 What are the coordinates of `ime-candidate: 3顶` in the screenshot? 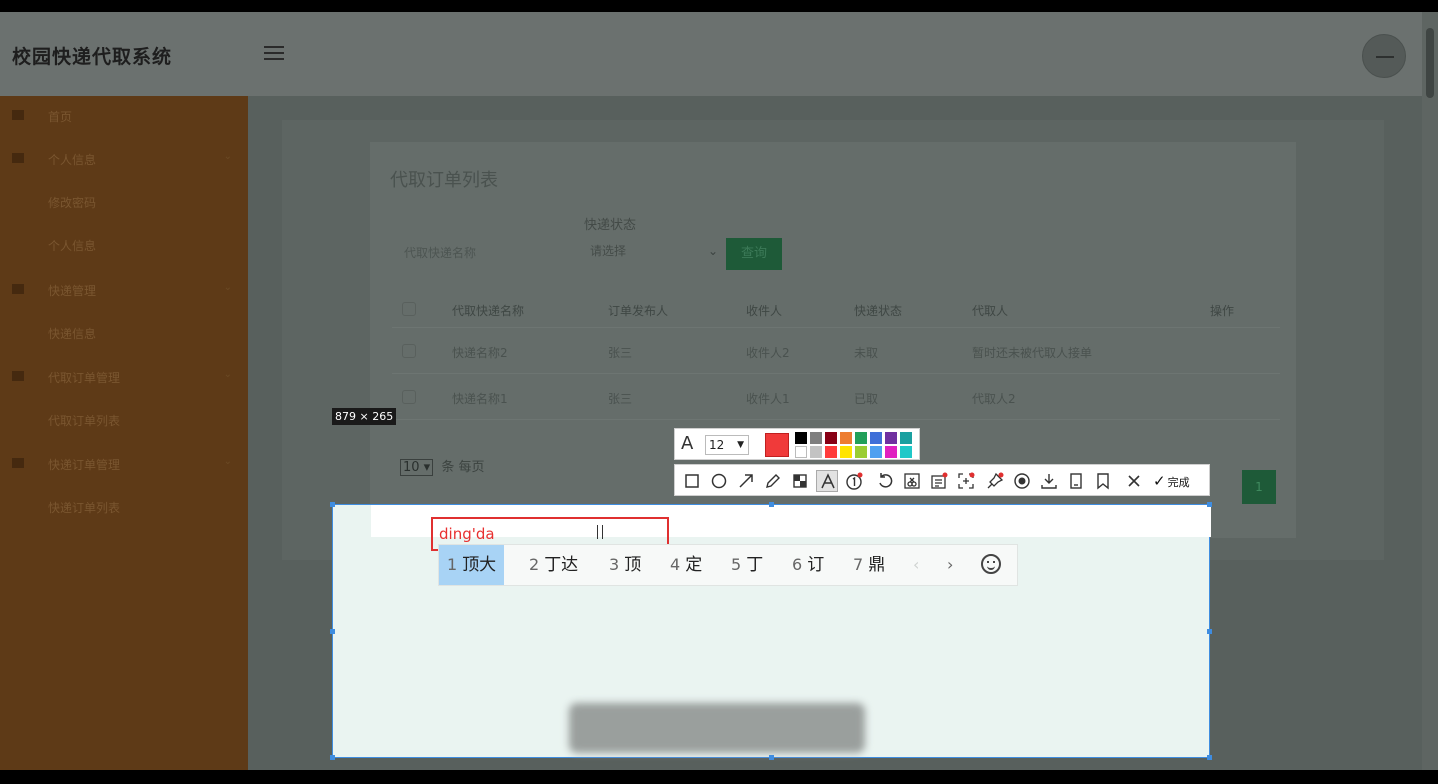 It's located at (625, 565).